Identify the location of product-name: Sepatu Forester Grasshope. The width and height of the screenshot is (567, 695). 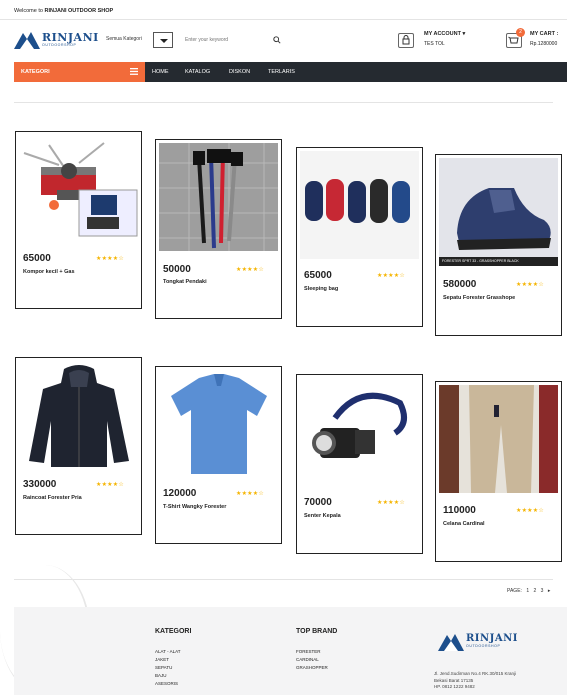
(479, 298).